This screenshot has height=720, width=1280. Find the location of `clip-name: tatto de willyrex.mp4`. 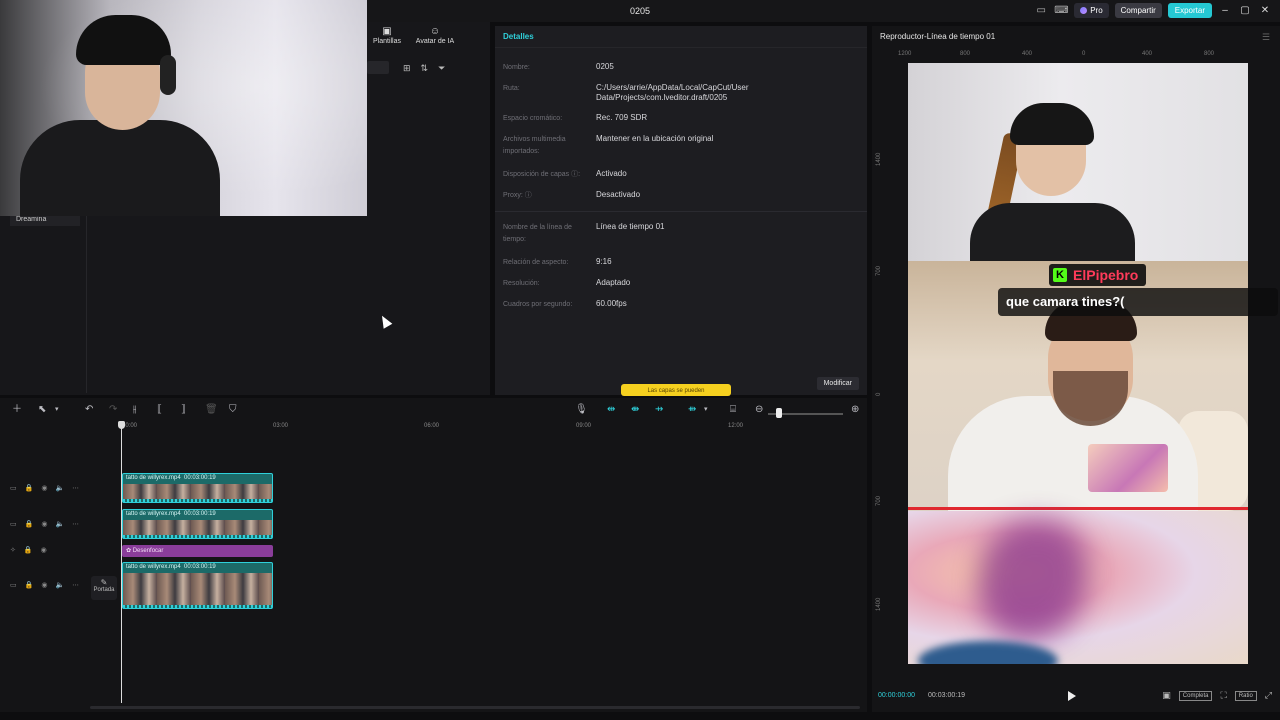

clip-name: tatto de willyrex.mp4 is located at coordinates (153, 514).